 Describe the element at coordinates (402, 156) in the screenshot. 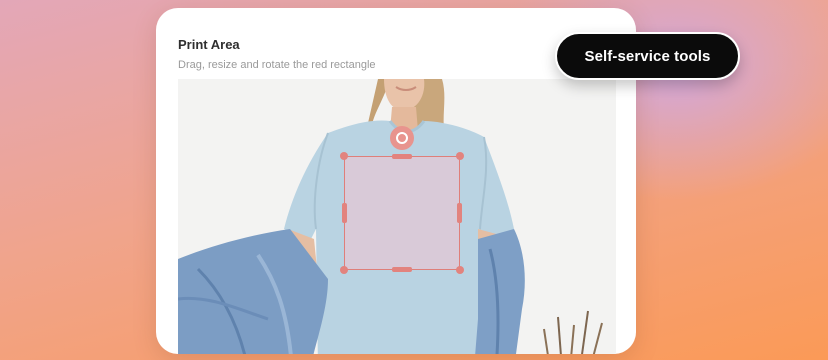

I see `resize-handle-top` at that location.